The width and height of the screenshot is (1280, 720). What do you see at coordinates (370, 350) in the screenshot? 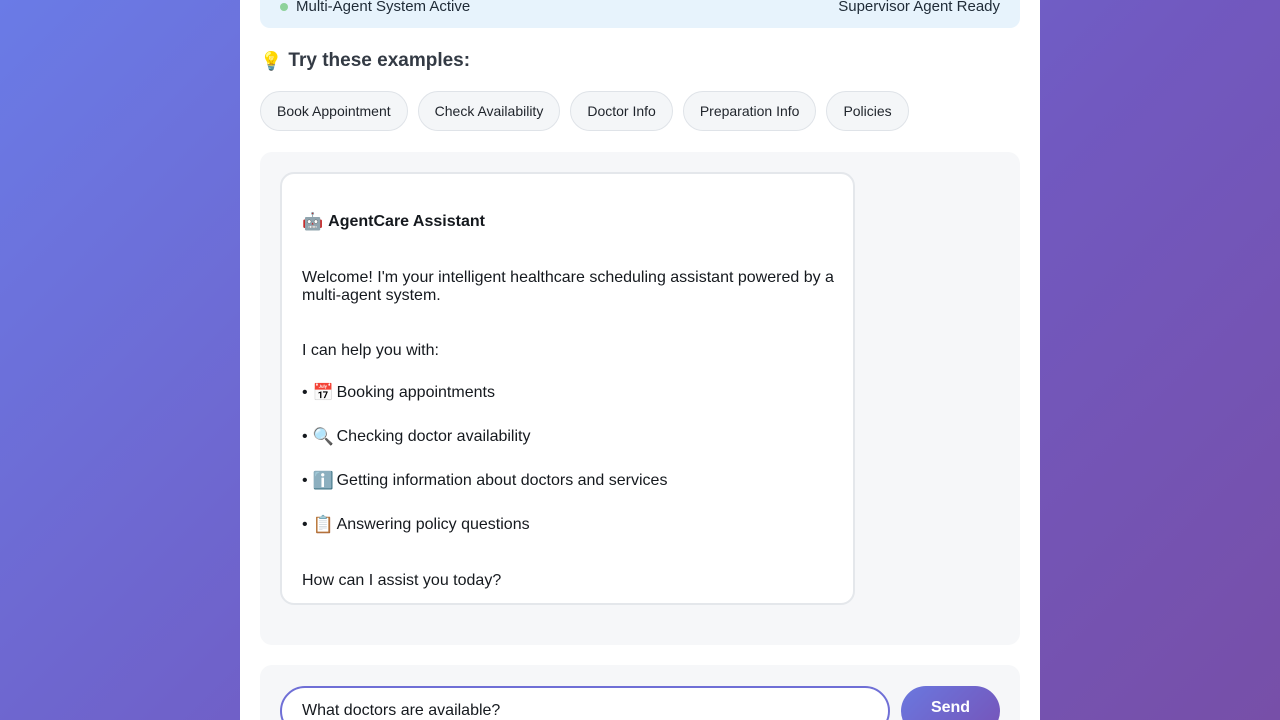
I see `help-intro-text: I can help you with:` at bounding box center [370, 350].